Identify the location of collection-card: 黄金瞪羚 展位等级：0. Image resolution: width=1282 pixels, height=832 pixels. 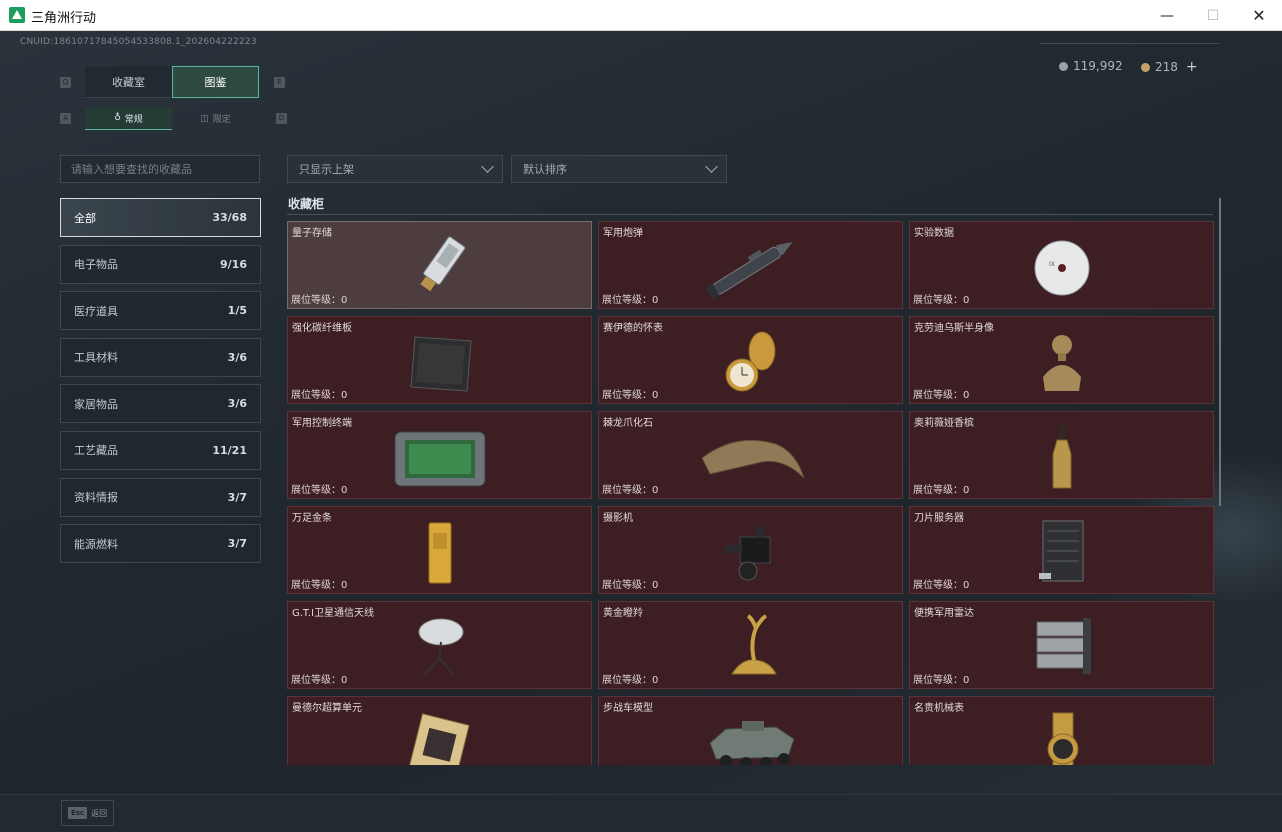
(750, 645).